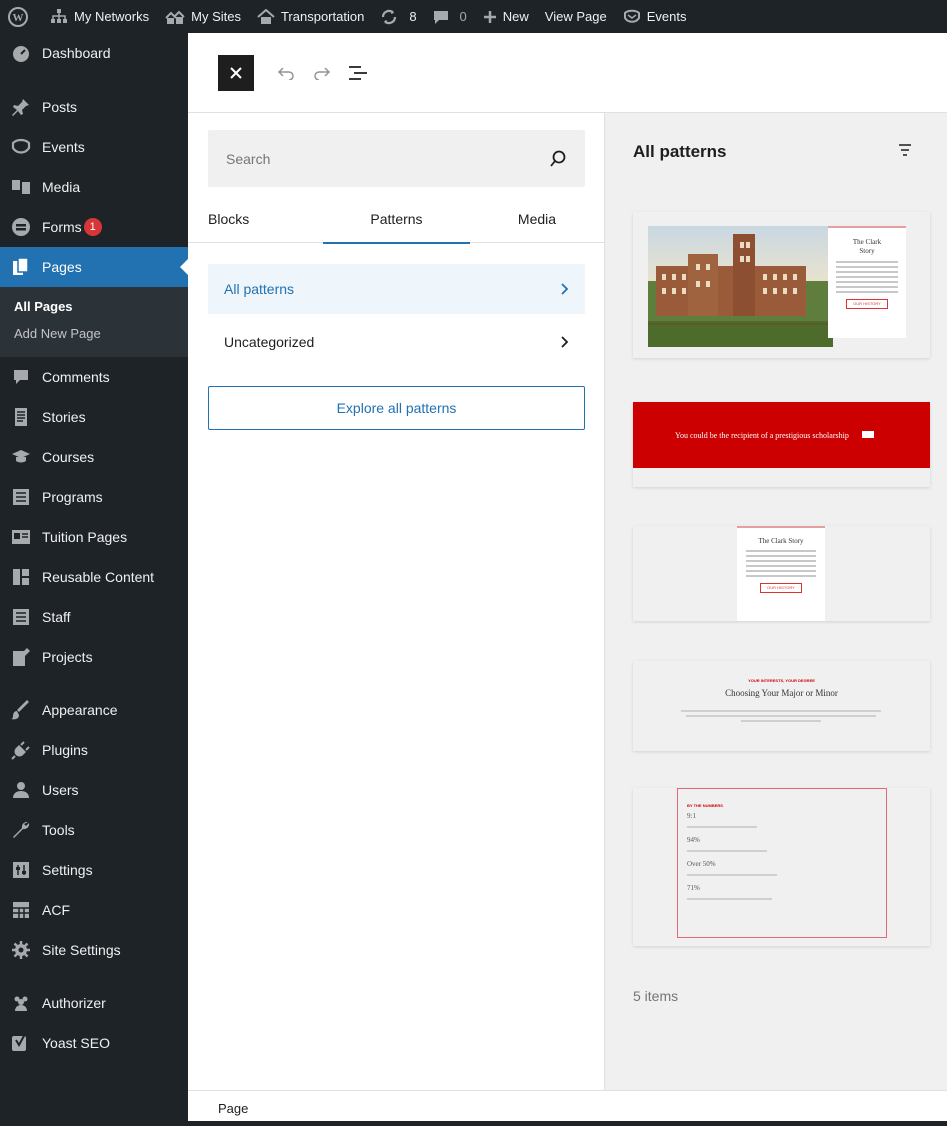 The height and width of the screenshot is (1126, 947). What do you see at coordinates (94, 227) in the screenshot?
I see `menu-forms: Forms 1` at bounding box center [94, 227].